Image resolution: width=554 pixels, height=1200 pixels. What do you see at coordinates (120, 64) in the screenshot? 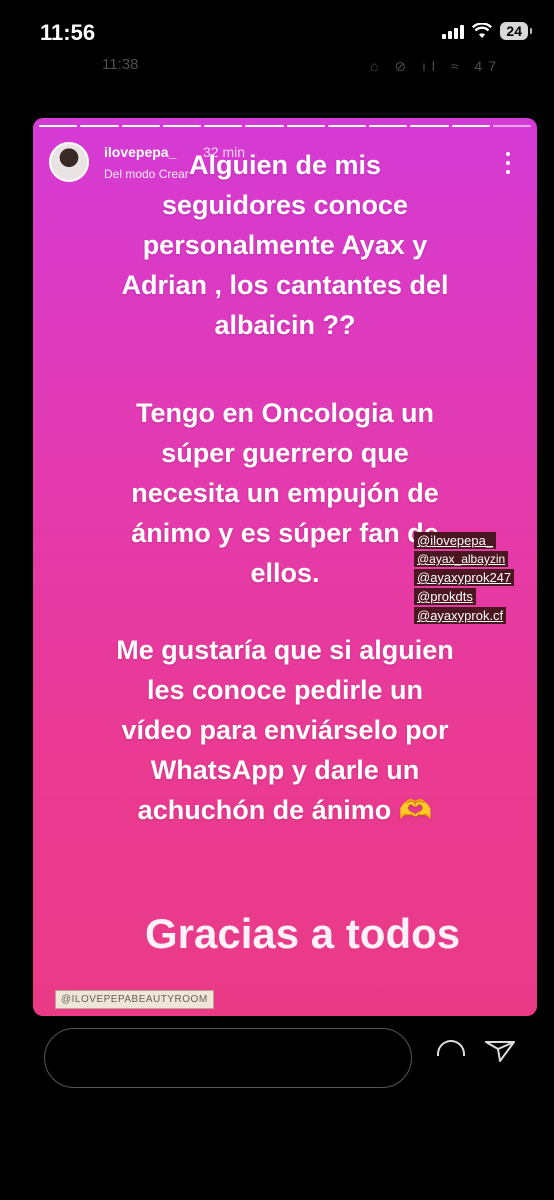
I see `underlying-status-time: 11:38` at bounding box center [120, 64].